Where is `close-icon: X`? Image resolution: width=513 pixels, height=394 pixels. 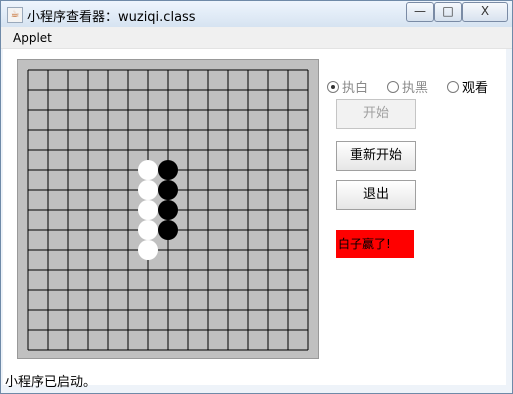
close-icon: X is located at coordinates (485, 11).